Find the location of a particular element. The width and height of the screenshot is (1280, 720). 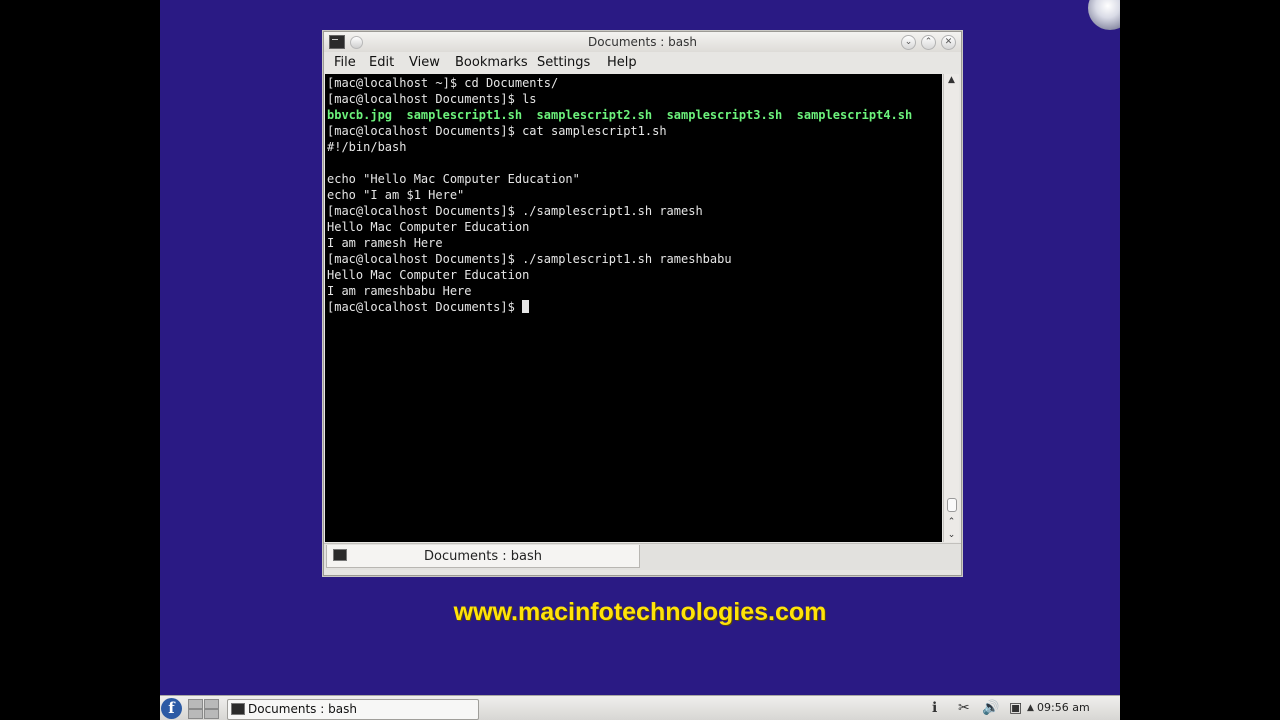

menu-help: Help is located at coordinates (622, 62).